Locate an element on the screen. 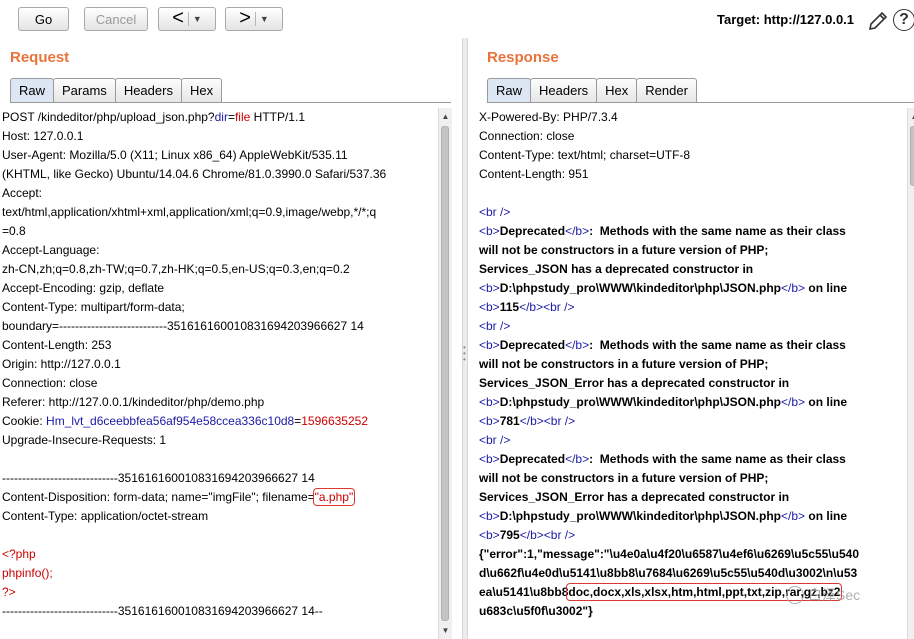  button-separator is located at coordinates (255, 19).